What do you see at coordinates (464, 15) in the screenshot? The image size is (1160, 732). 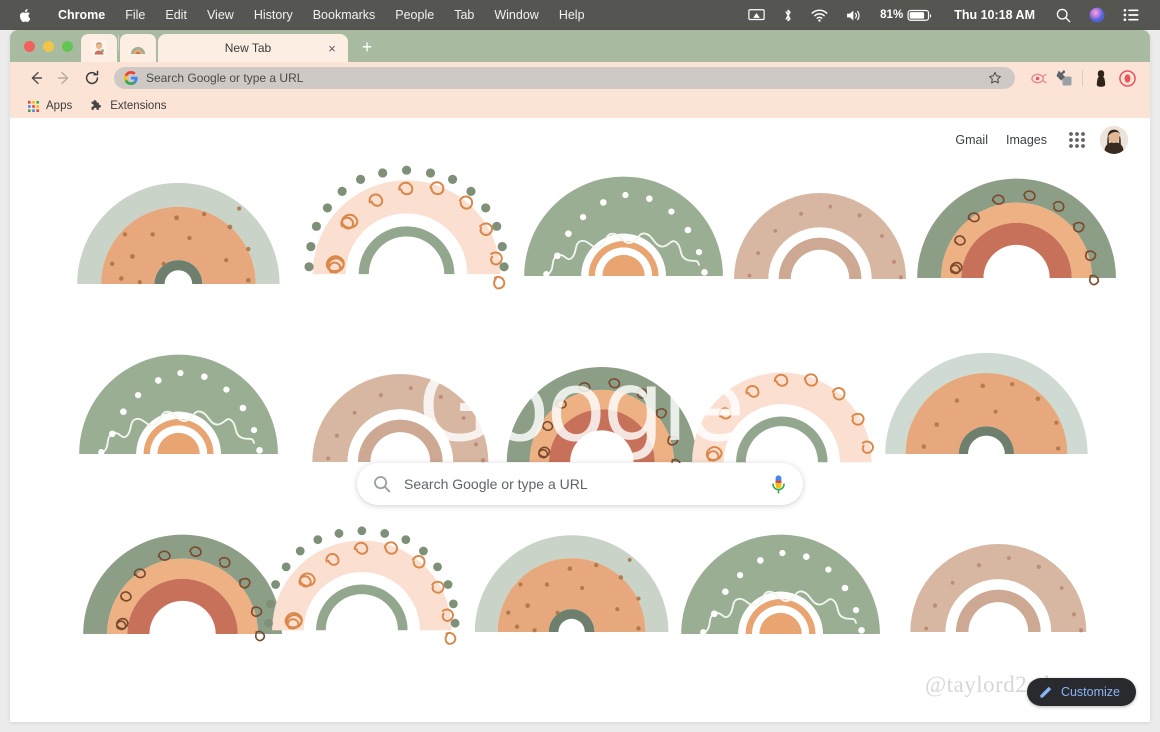 I see `menu-item-tab: Tab` at bounding box center [464, 15].